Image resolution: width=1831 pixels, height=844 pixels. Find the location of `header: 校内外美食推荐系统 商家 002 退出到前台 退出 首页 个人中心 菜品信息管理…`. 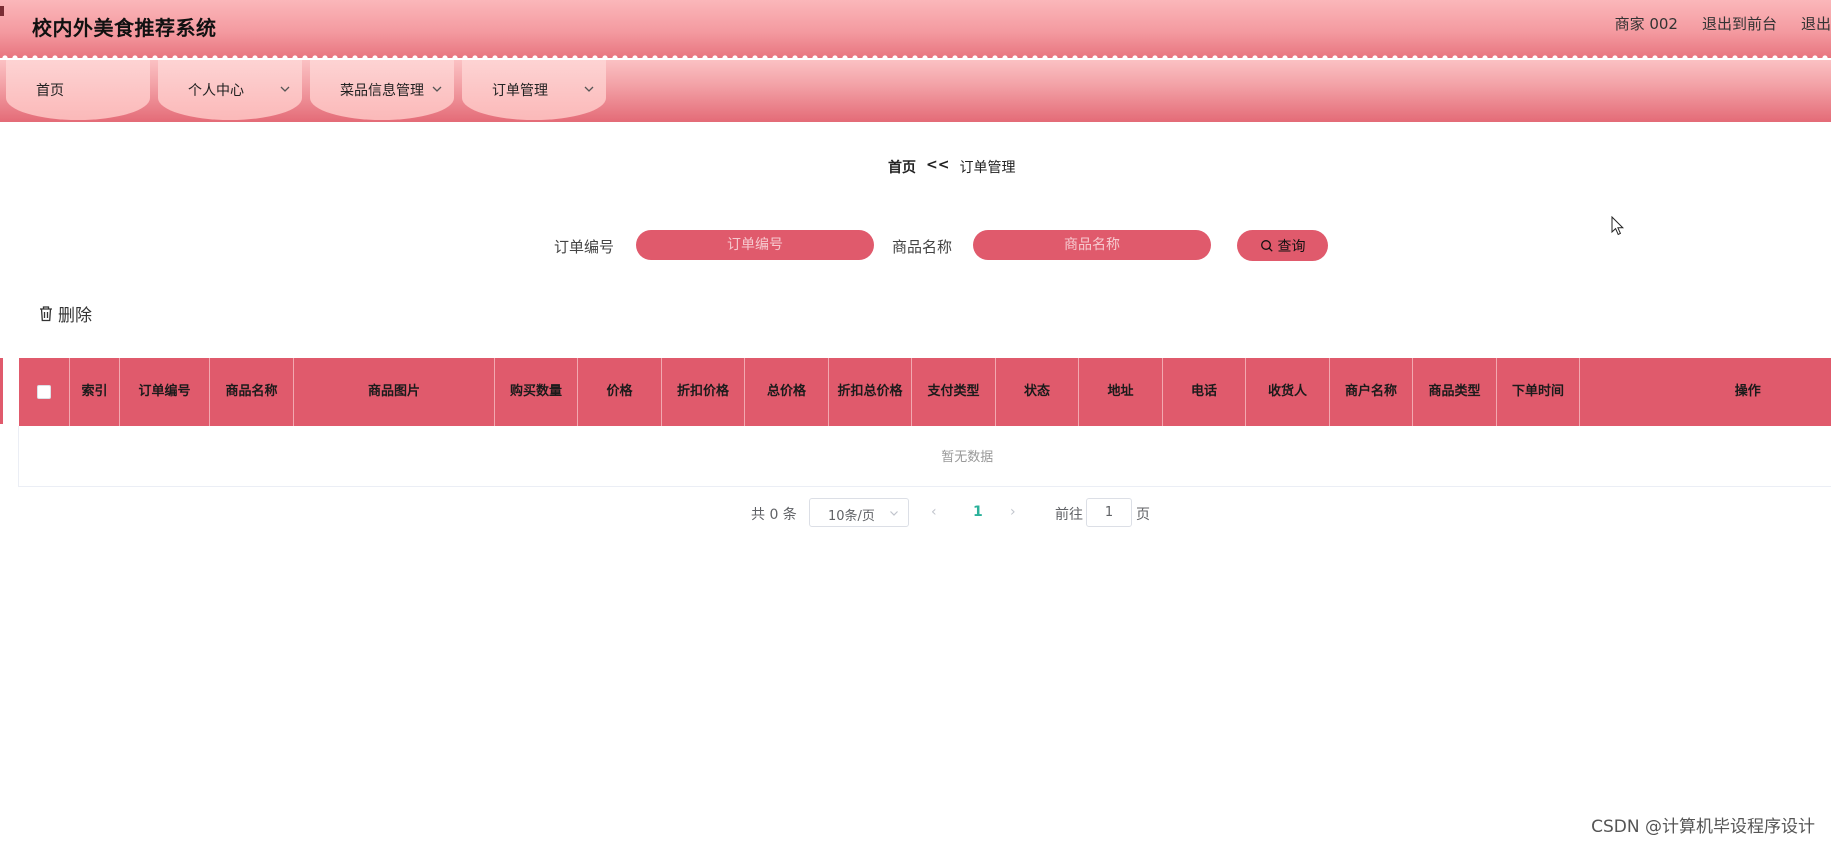

header: 校内外美食推荐系统 商家 002 退出到前台 退出 首页 个人中心 菜品信息管理… is located at coordinates (915, 61).